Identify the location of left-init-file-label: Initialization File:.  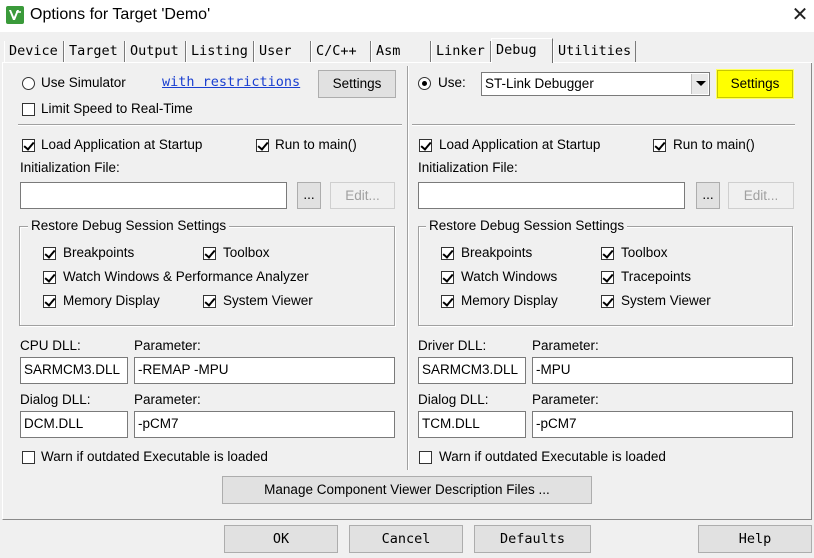
(70, 167).